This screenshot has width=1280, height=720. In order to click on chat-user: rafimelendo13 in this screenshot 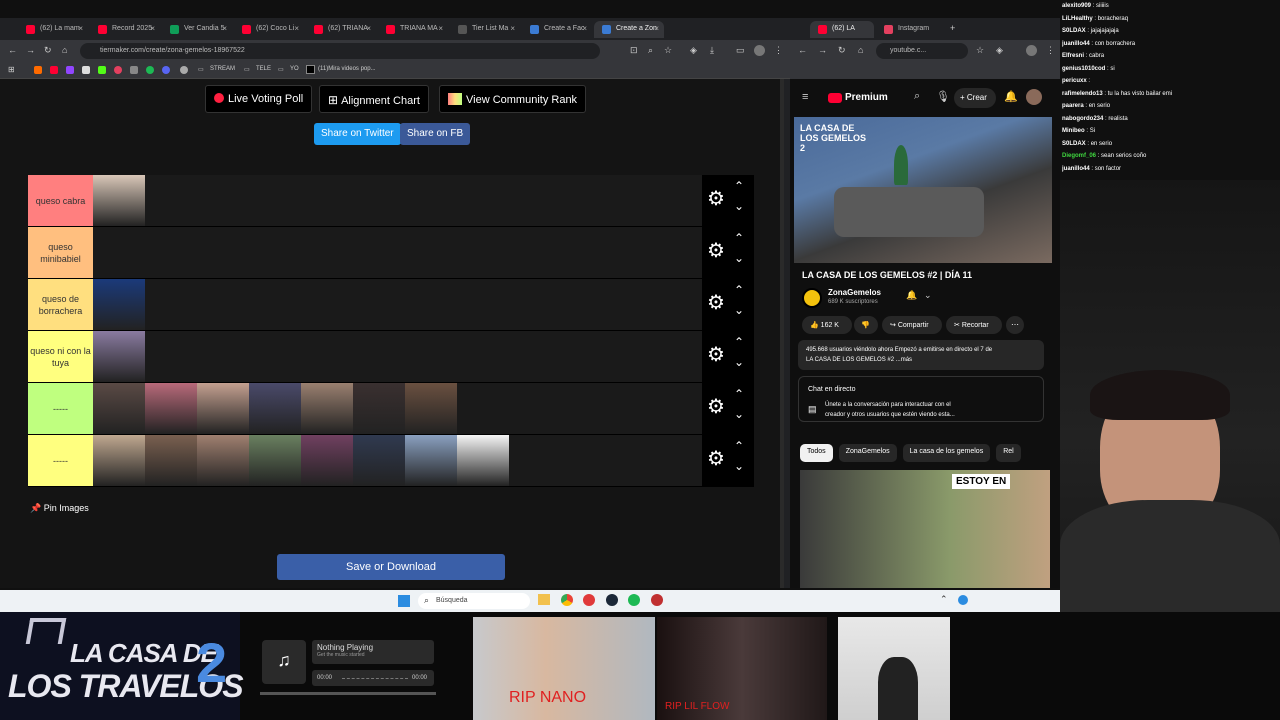, I will do `click(1082, 94)`.